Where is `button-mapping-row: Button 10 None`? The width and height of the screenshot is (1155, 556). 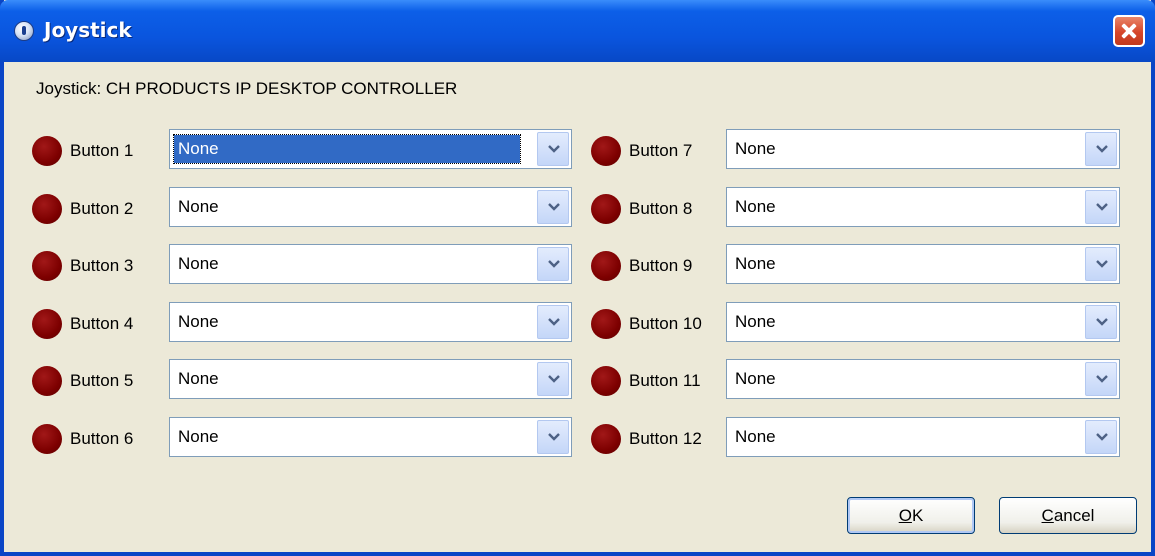
button-mapping-row: Button 10 None is located at coordinates (855, 322).